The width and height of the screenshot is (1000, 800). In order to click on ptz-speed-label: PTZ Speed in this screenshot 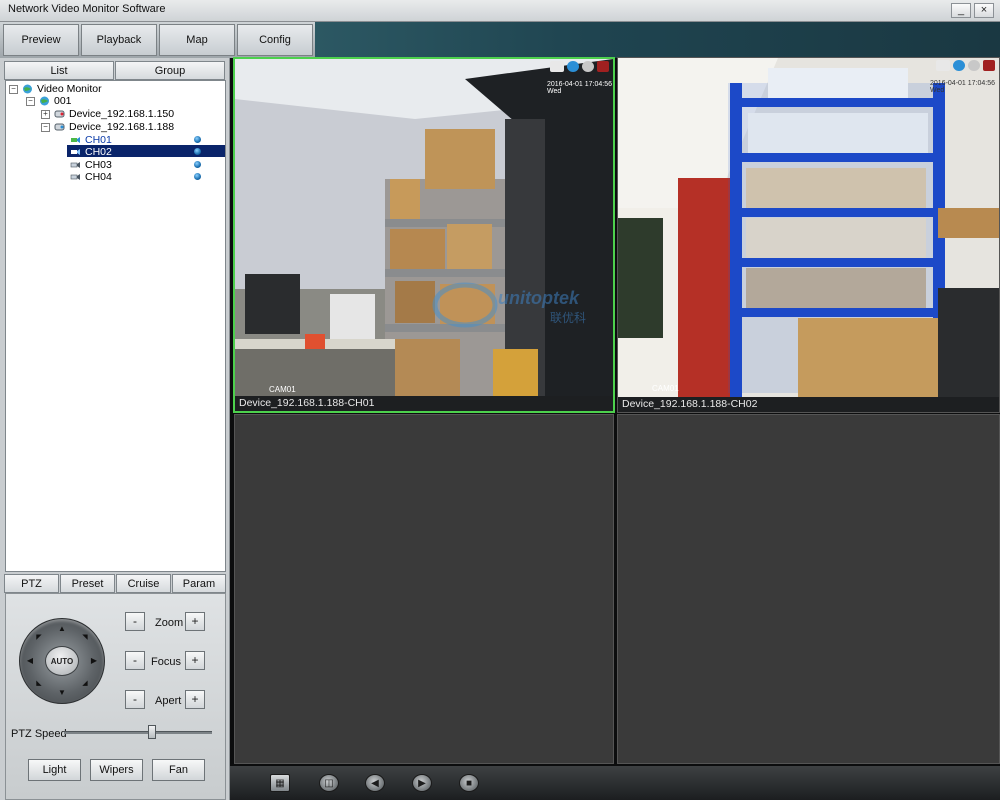, I will do `click(39, 734)`.